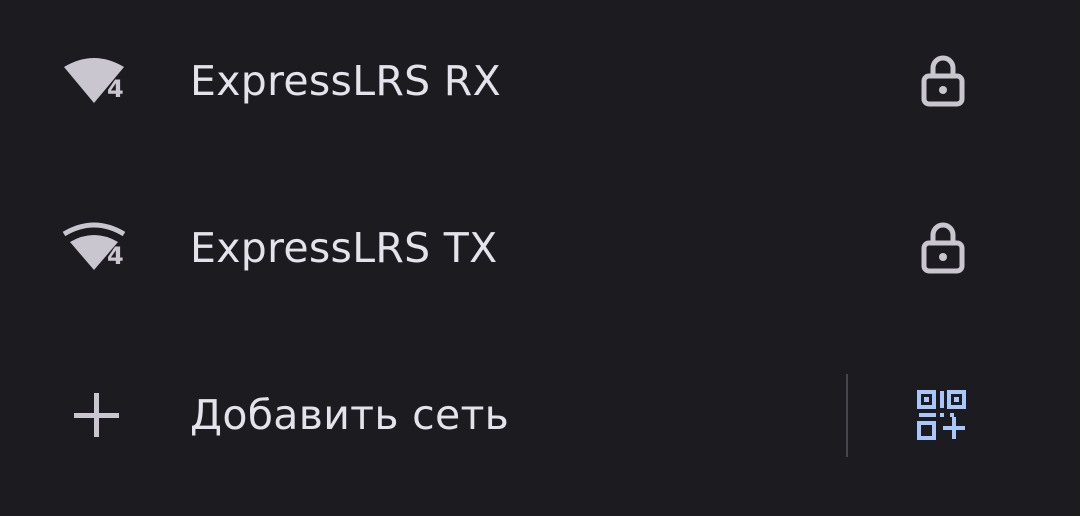 This screenshot has height=516, width=1080. I want to click on wifi-signal-full-icon: 4, so click(94, 80).